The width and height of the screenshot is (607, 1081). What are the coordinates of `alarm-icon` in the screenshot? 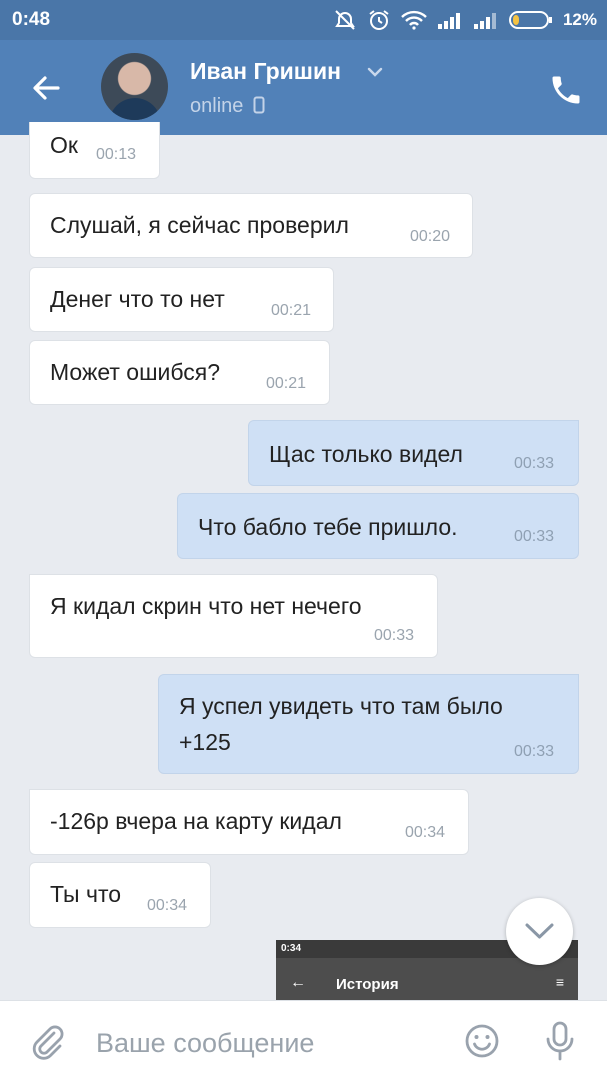 It's located at (379, 20).